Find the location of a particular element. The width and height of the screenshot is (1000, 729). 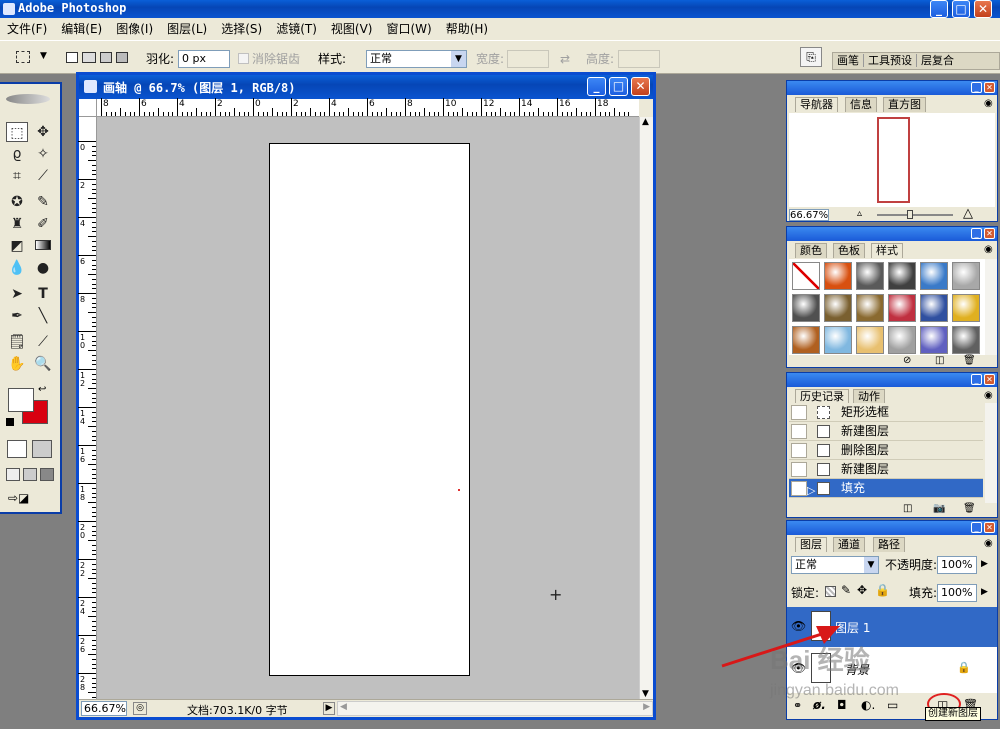

scroll-down-icon: ▼ is located at coordinates (645, 694).